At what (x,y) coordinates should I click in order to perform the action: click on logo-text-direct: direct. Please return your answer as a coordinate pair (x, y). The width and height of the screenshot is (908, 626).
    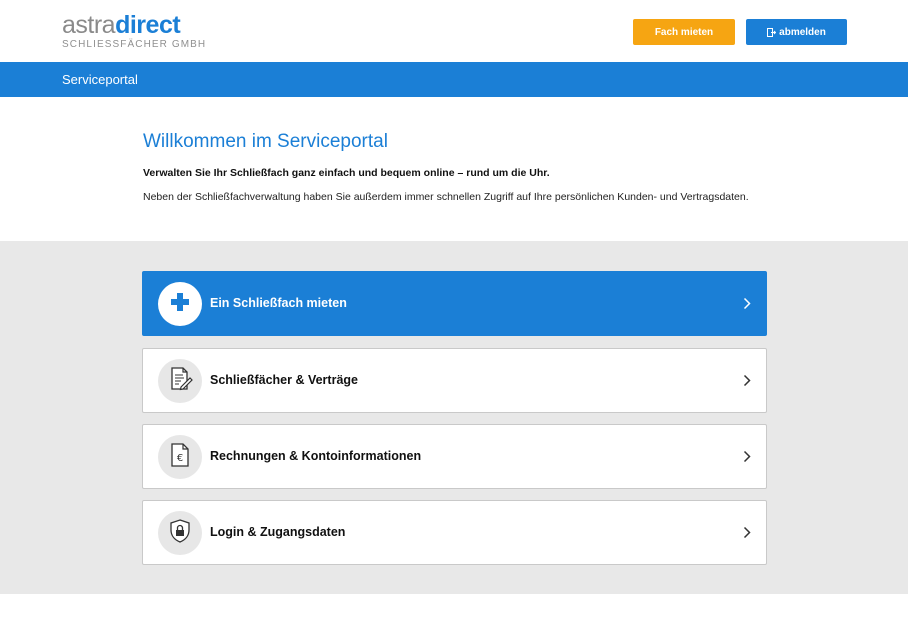
    Looking at the image, I should click on (148, 25).